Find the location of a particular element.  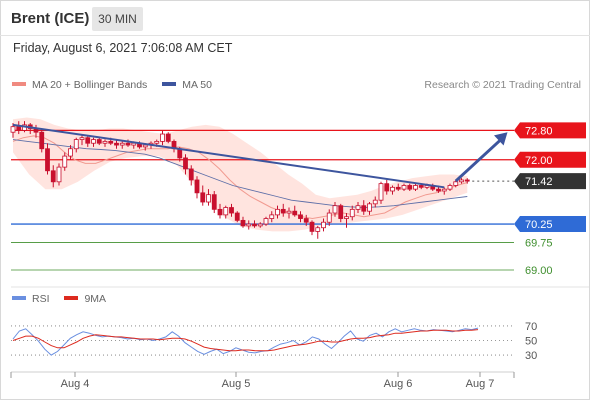

level-label-70.25: 70.25 is located at coordinates (539, 225).